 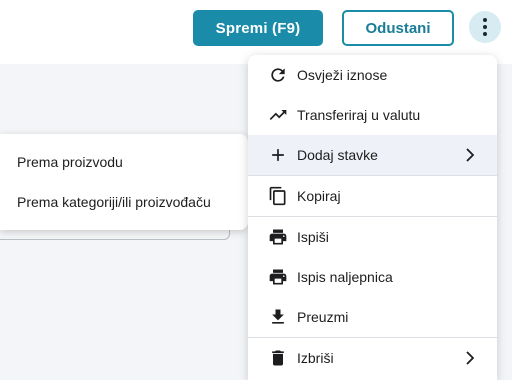 What do you see at coordinates (345, 277) in the screenshot?
I see `menu-item-label: Ispis naljepnica` at bounding box center [345, 277].